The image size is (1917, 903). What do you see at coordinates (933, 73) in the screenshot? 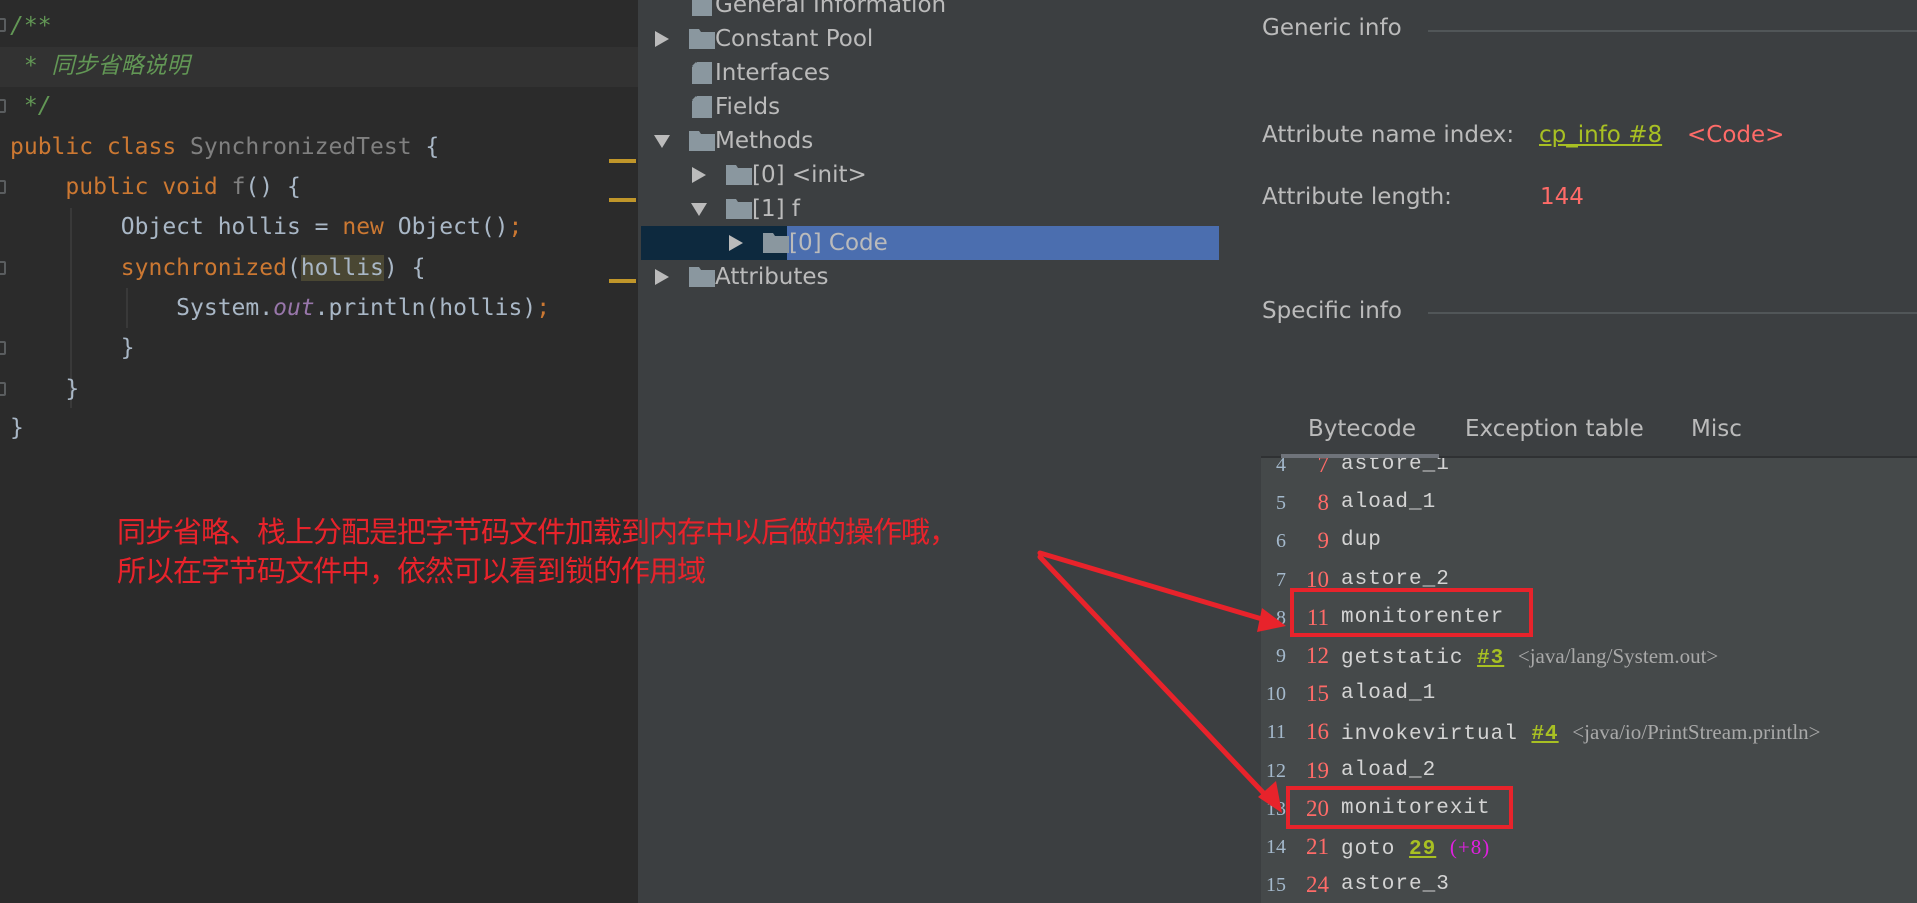
I see `tree-item-interfaces: Interfaces` at bounding box center [933, 73].